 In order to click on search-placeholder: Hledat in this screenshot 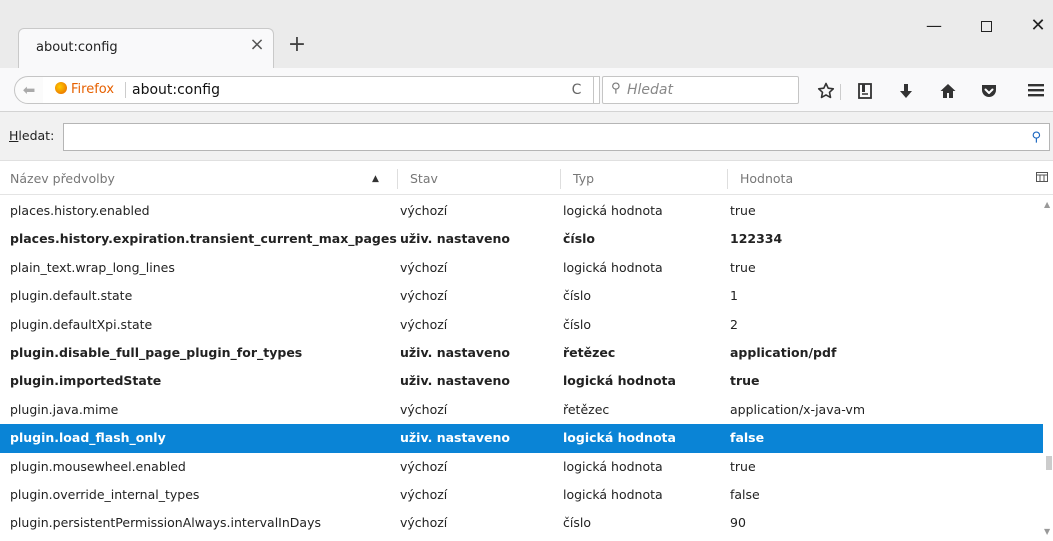, I will do `click(650, 90)`.